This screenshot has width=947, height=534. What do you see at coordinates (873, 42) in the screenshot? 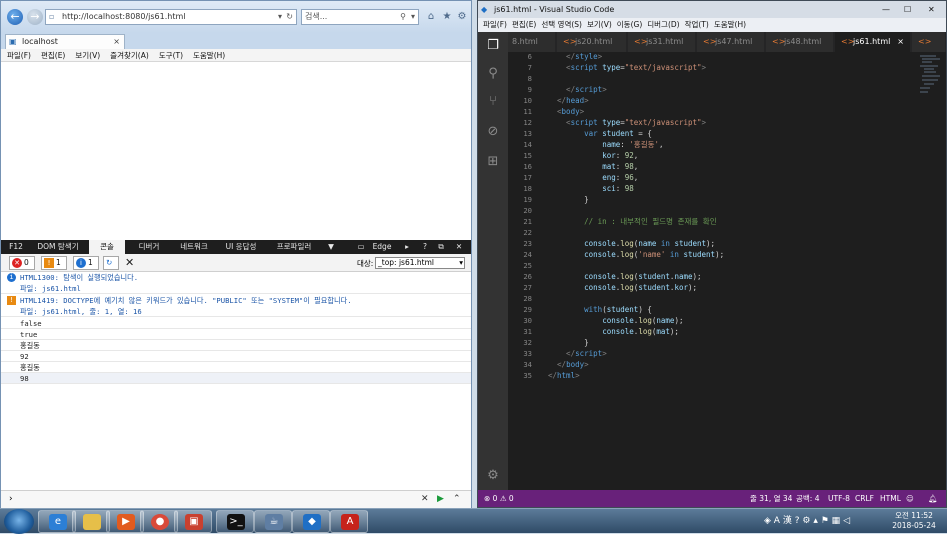
I see `tab-js61-html: <> js61.html ×` at bounding box center [873, 42].